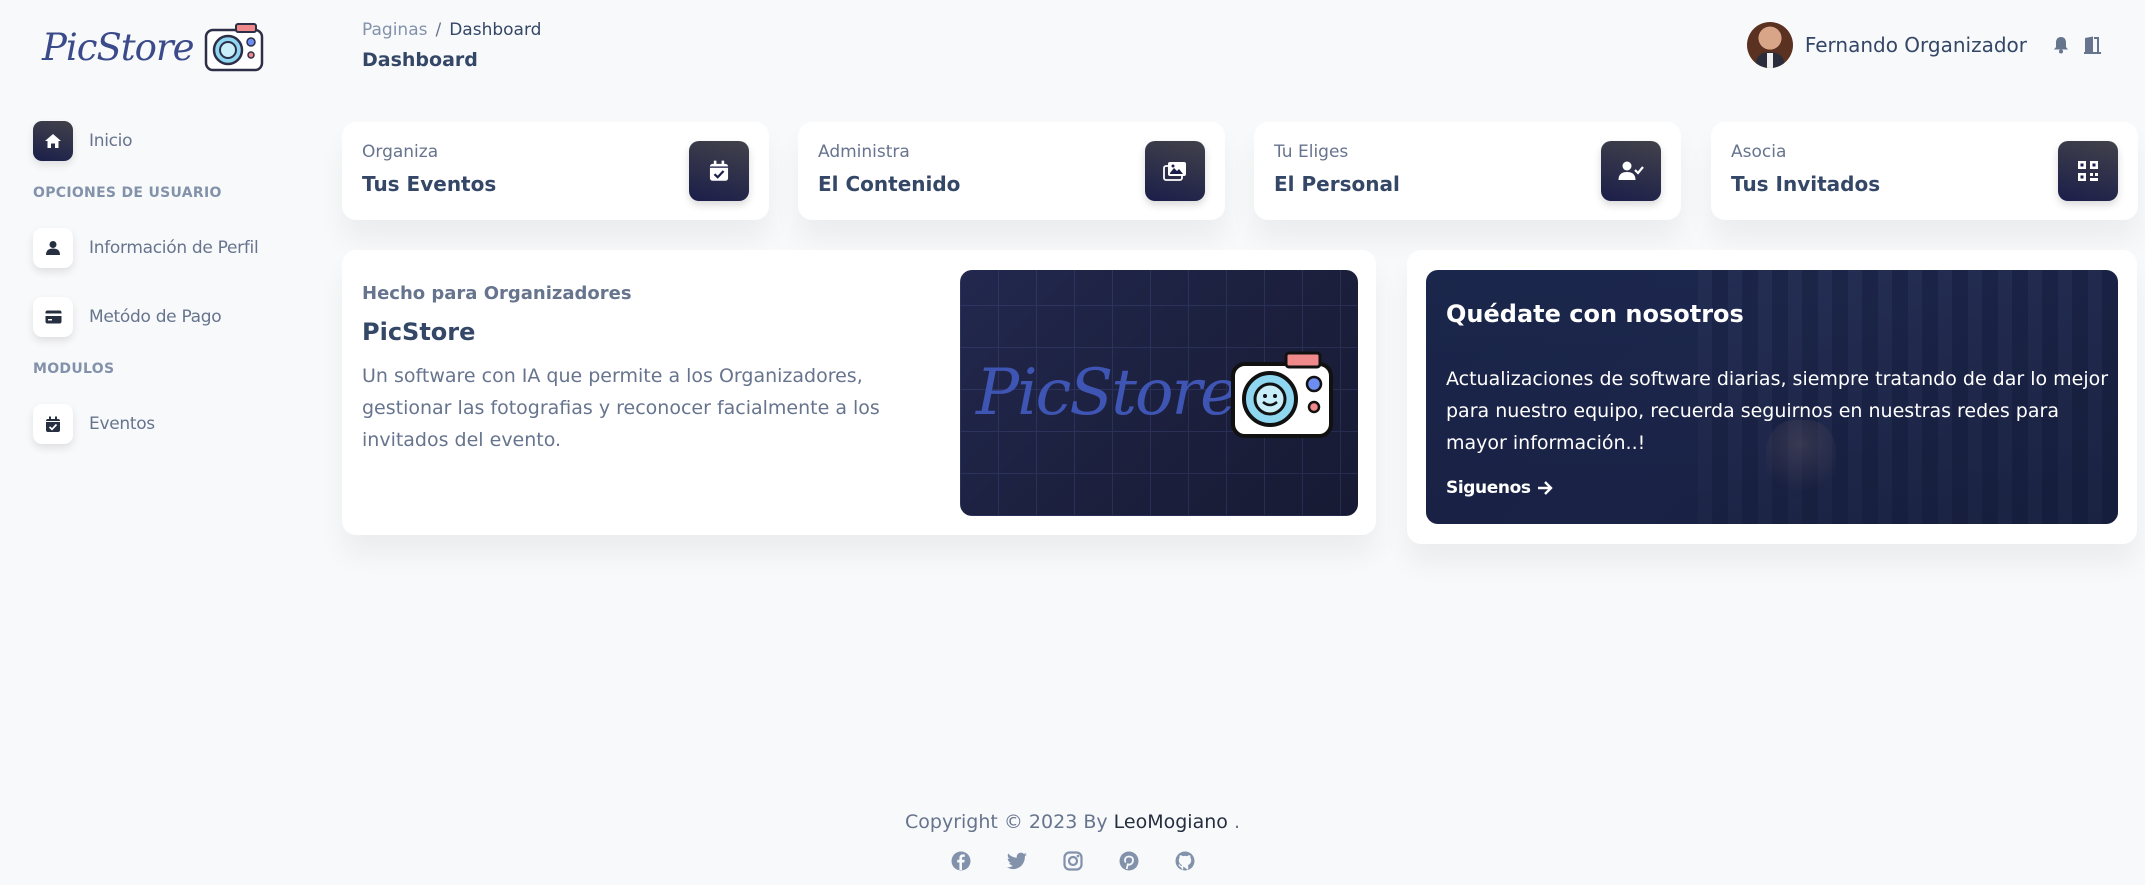  I want to click on stat-title: Tus Eventos, so click(429, 184).